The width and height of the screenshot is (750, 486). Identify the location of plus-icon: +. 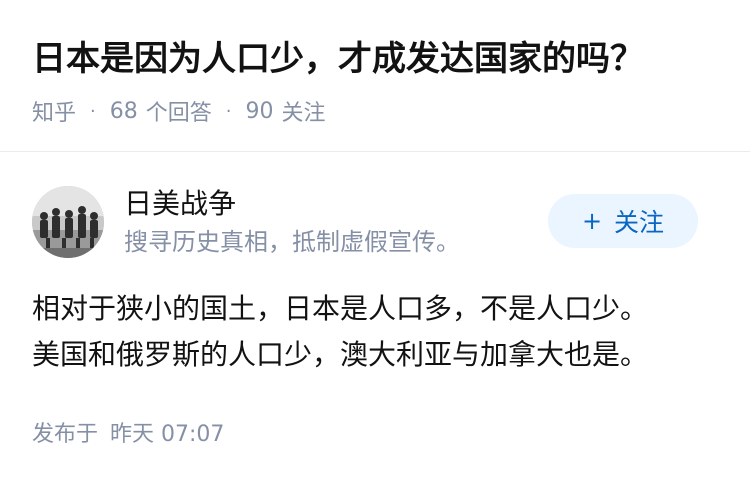
(592, 221).